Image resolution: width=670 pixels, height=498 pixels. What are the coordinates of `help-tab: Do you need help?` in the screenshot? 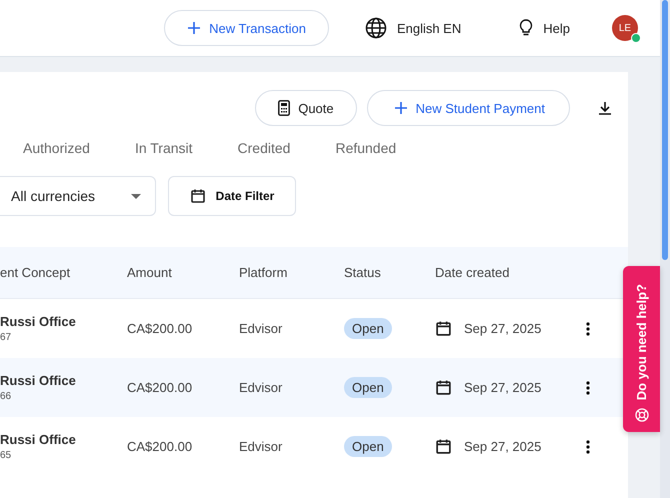 It's located at (641, 349).